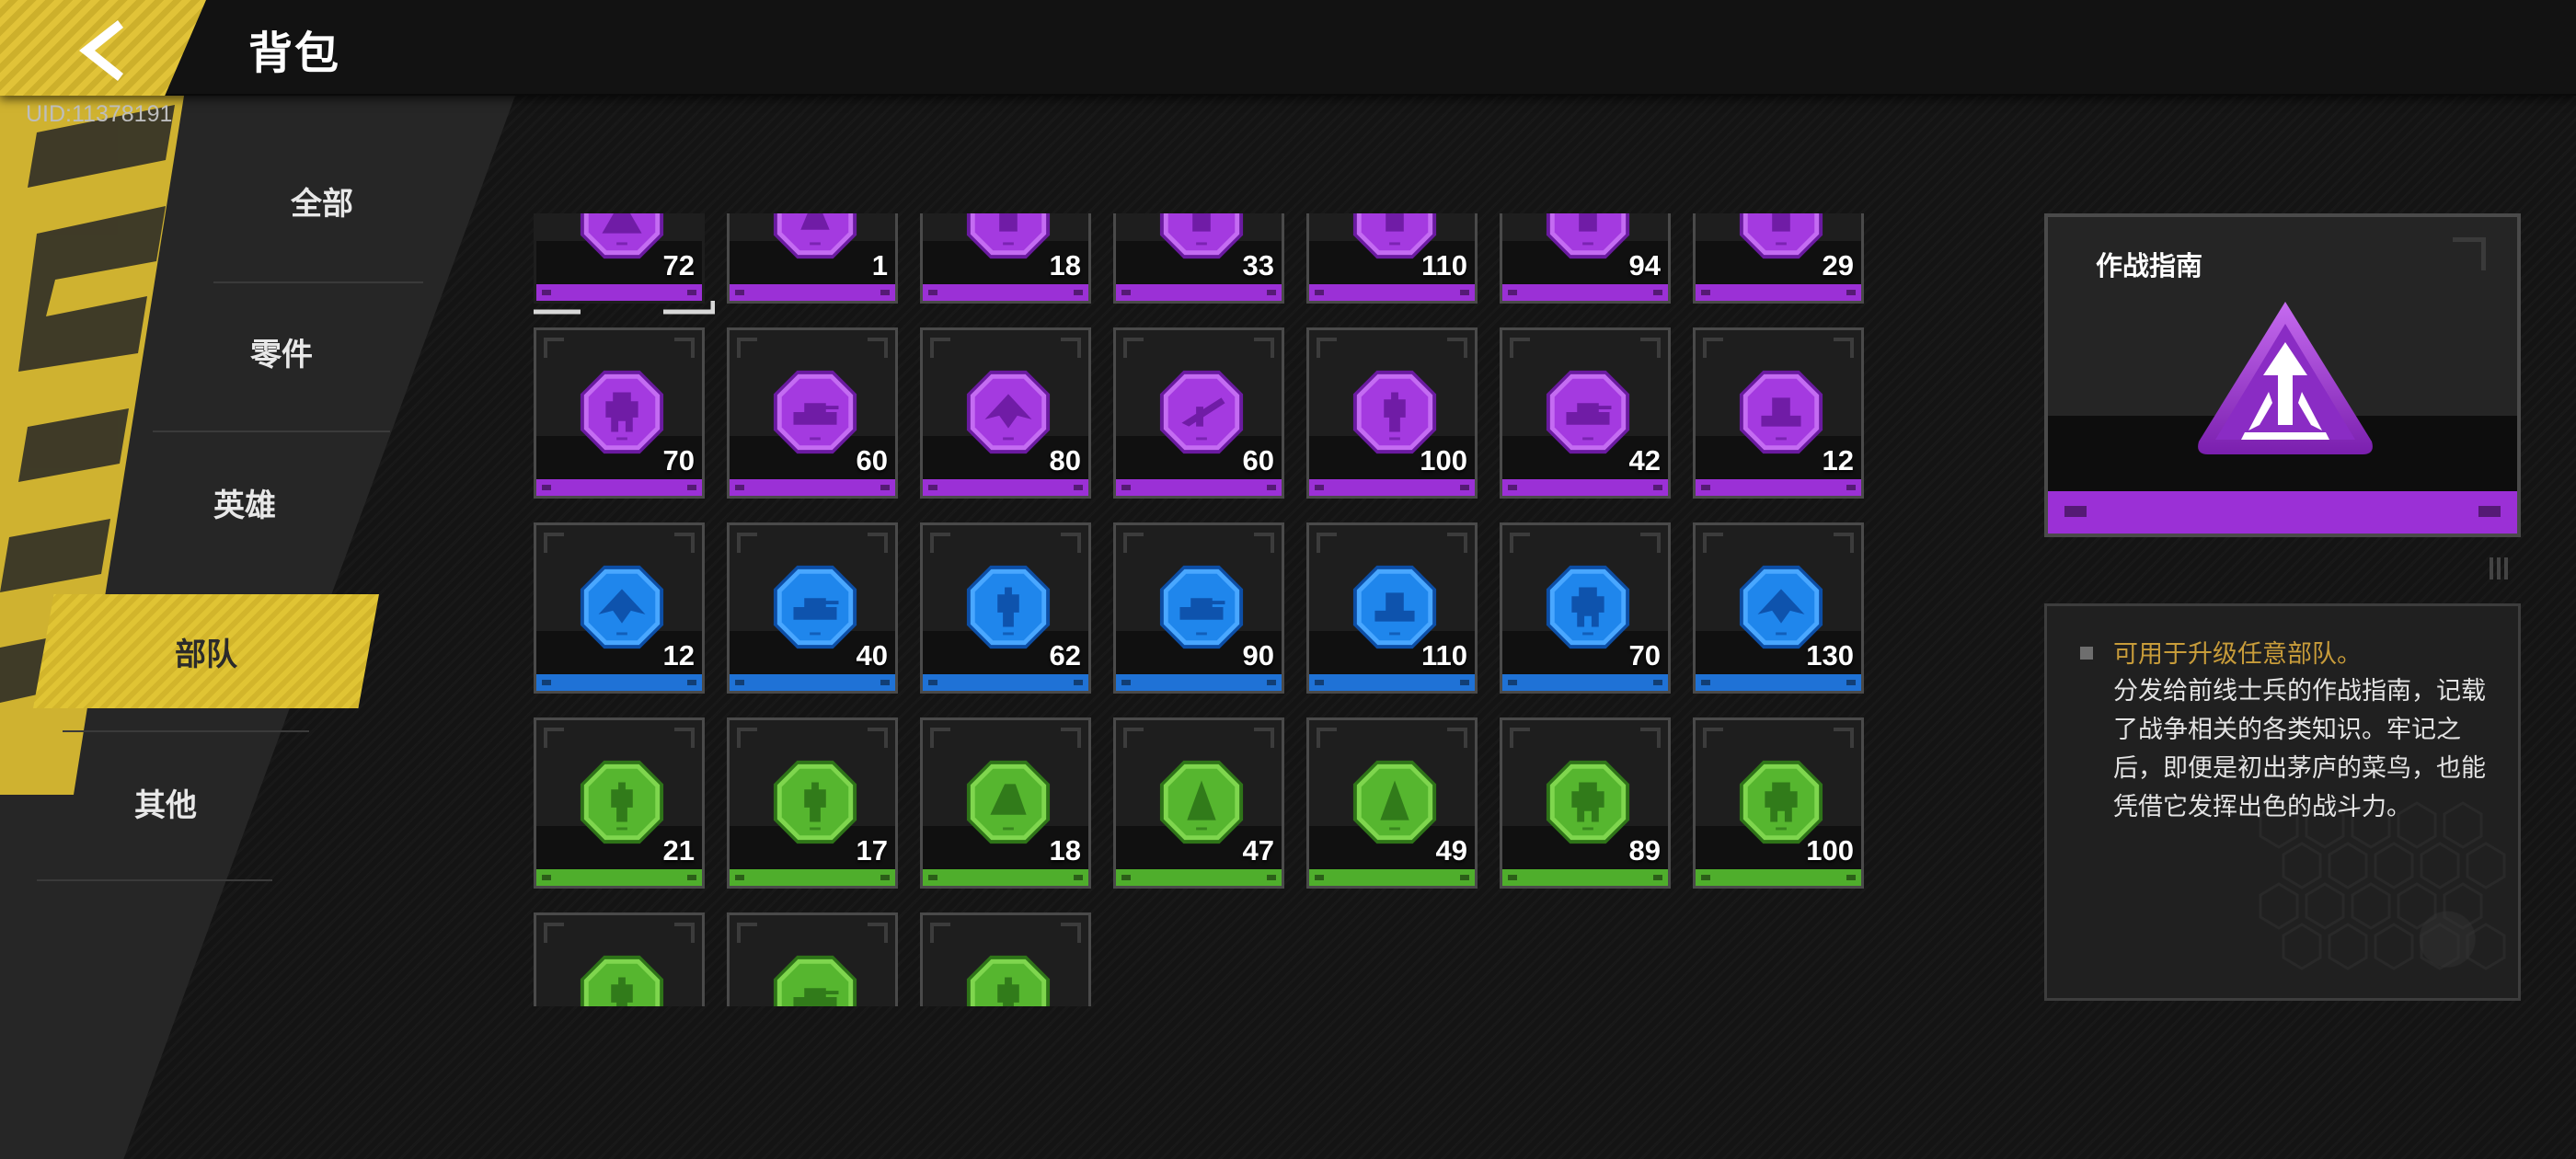 The width and height of the screenshot is (2576, 1159). I want to click on item-quantity: 1, so click(879, 265).